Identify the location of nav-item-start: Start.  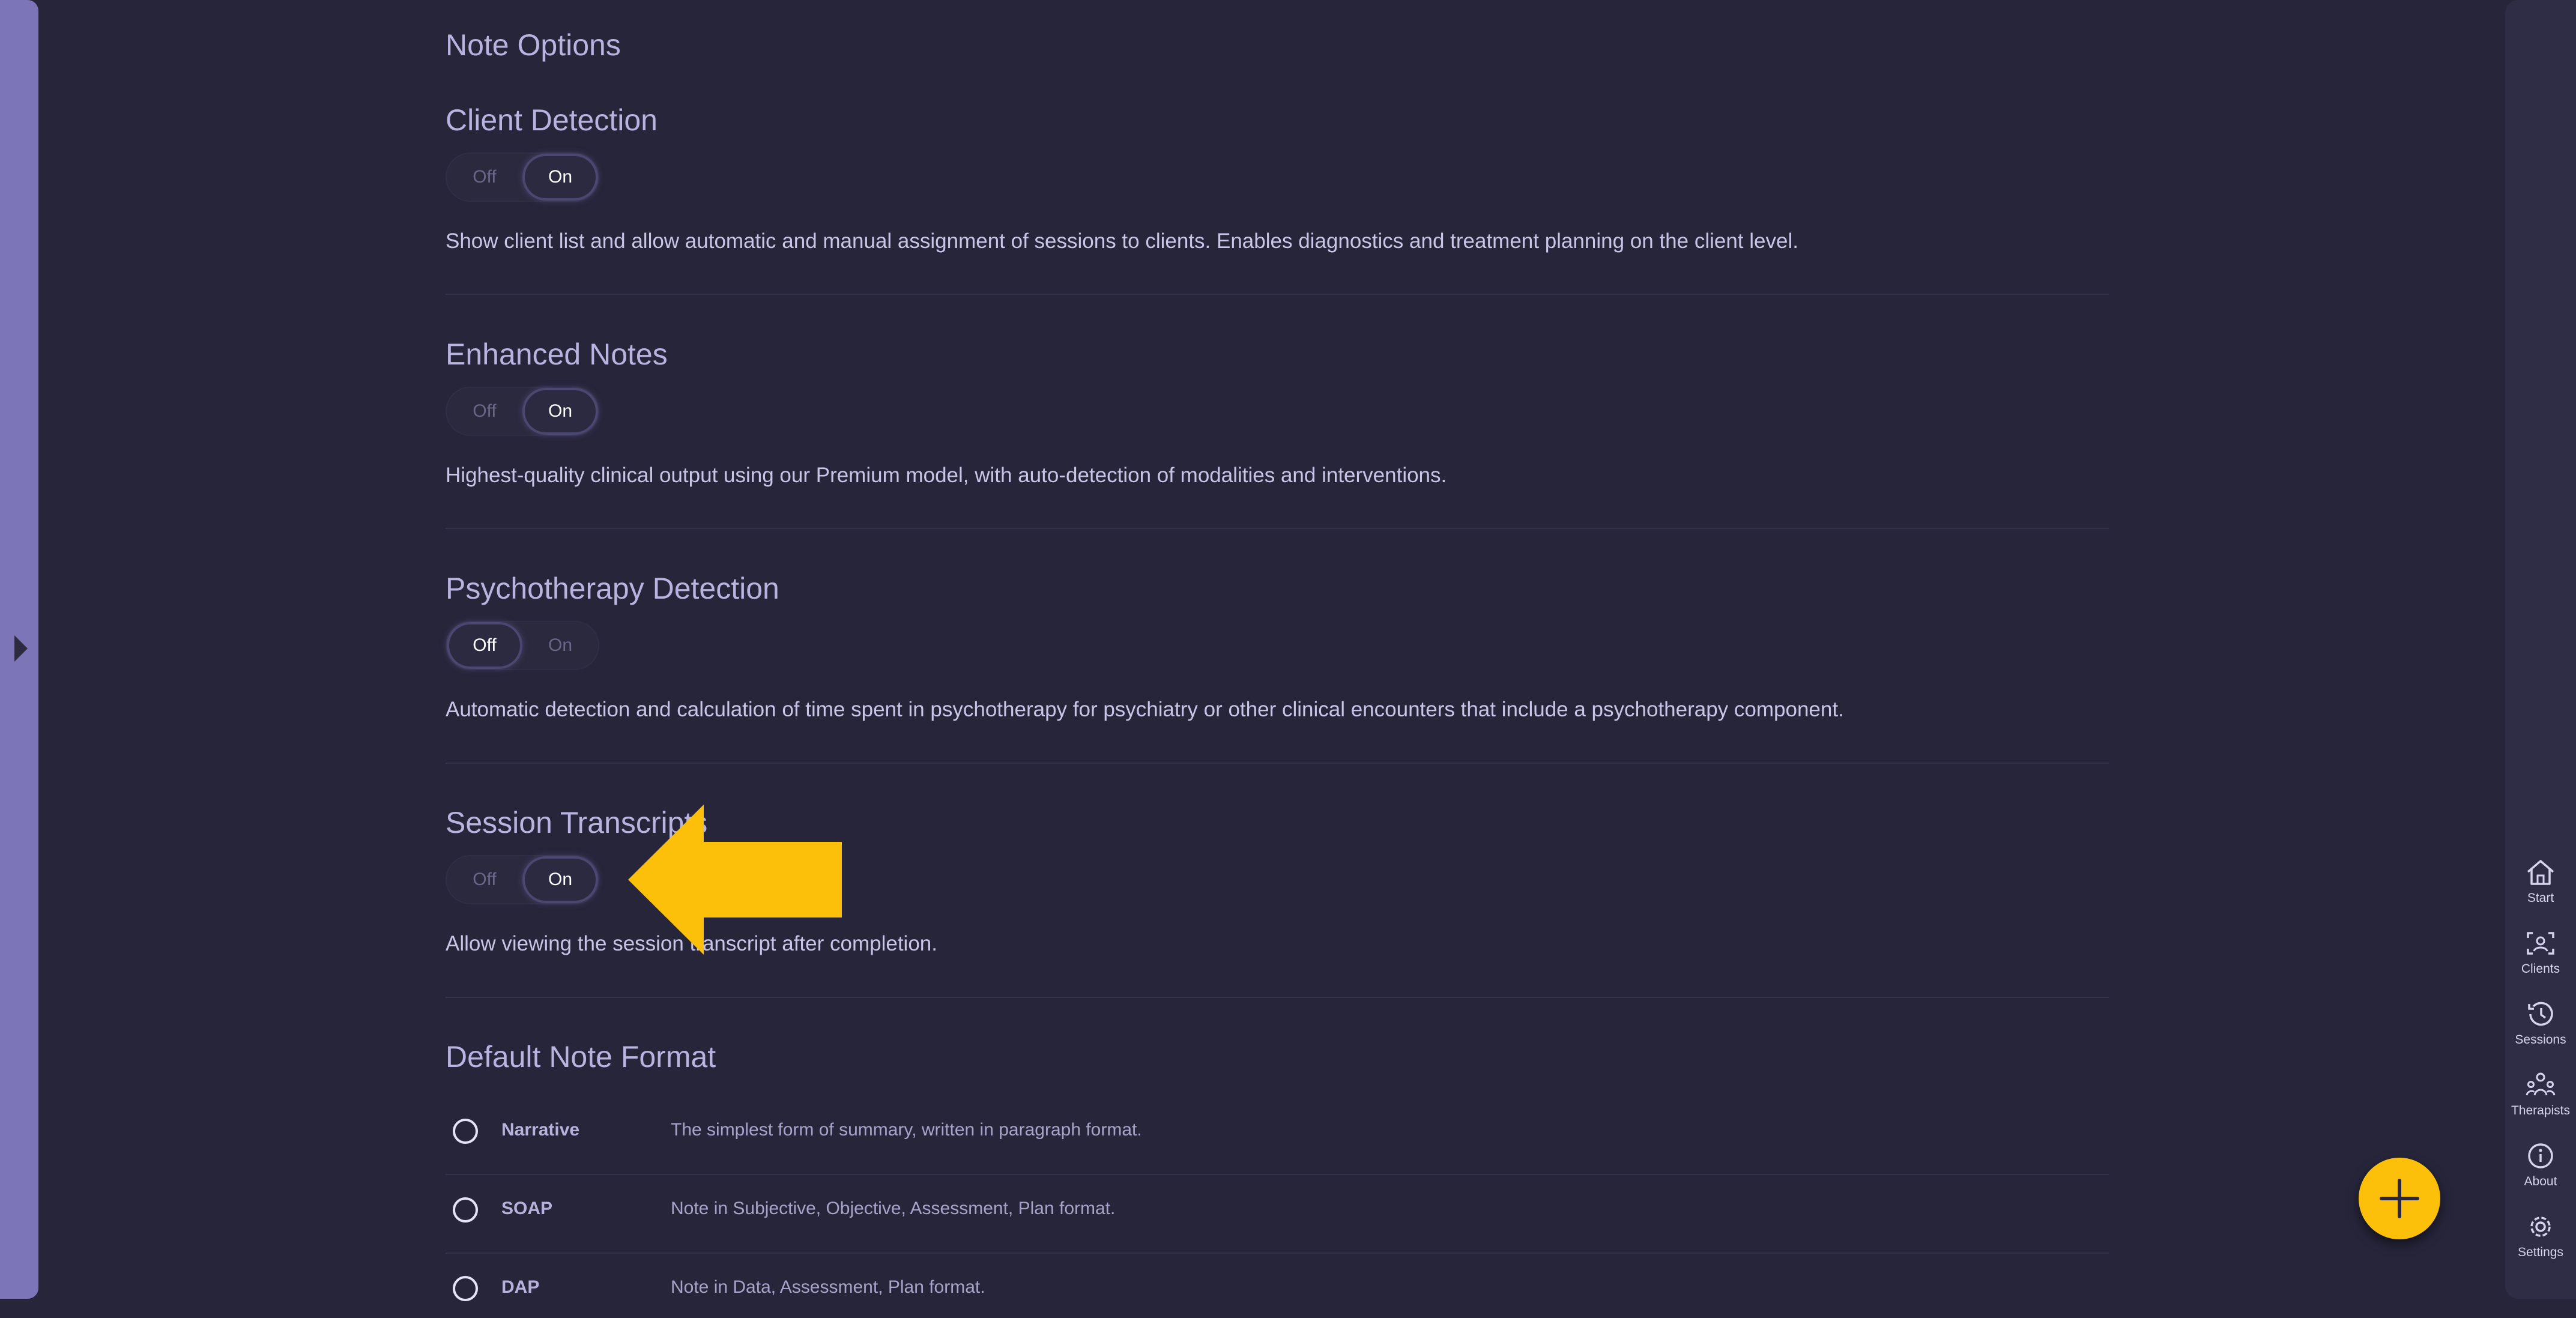
(2541, 882).